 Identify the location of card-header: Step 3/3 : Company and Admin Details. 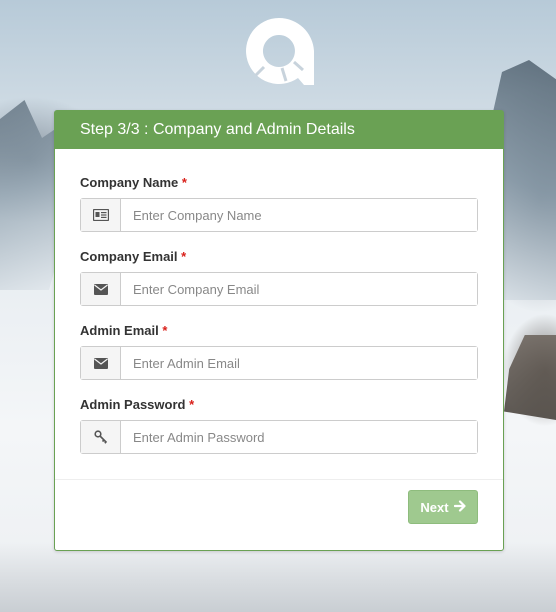
(279, 130).